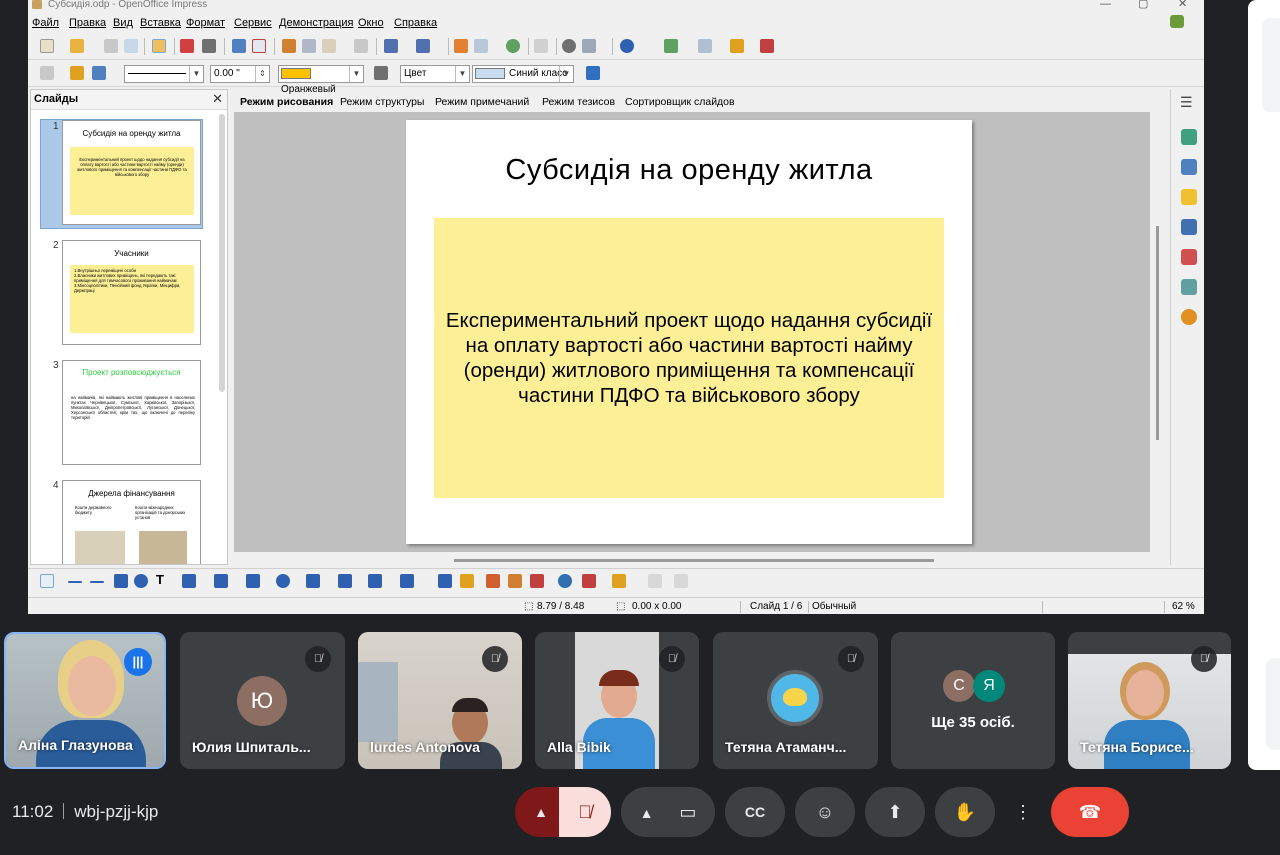 The image size is (1280, 855). Describe the element at coordinates (189, 581) in the screenshot. I see `curve-tool-icon` at that location.